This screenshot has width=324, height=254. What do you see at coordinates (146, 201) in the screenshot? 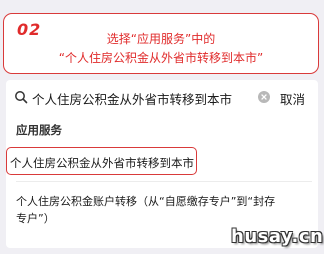
I see `result-item-label-line-1: 个人住房公积金账户转移（从“自愿缴存专户”到“封存` at bounding box center [146, 201].